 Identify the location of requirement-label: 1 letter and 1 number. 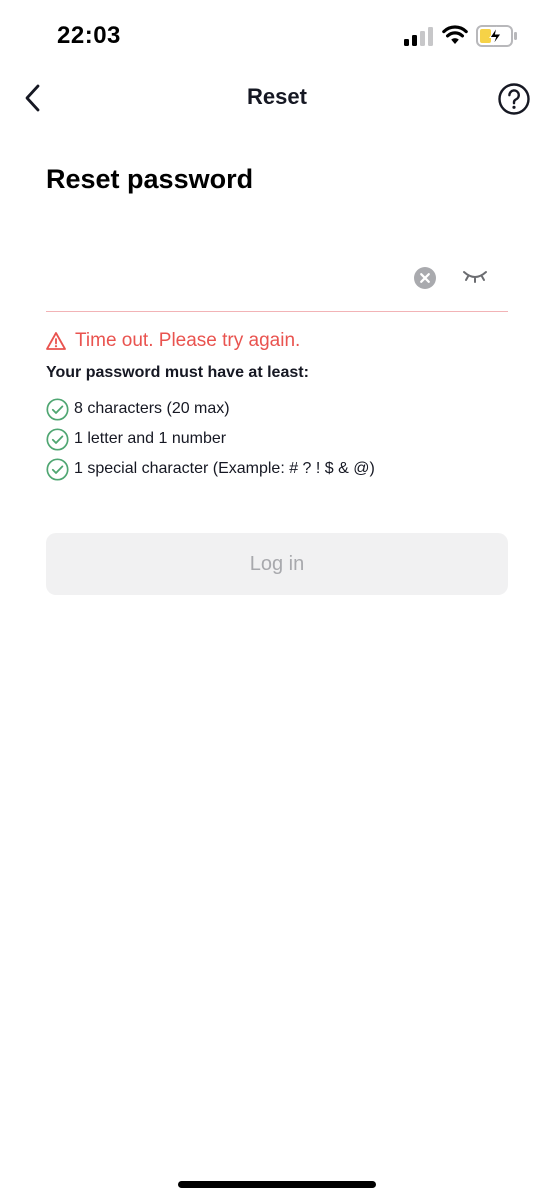
(150, 438).